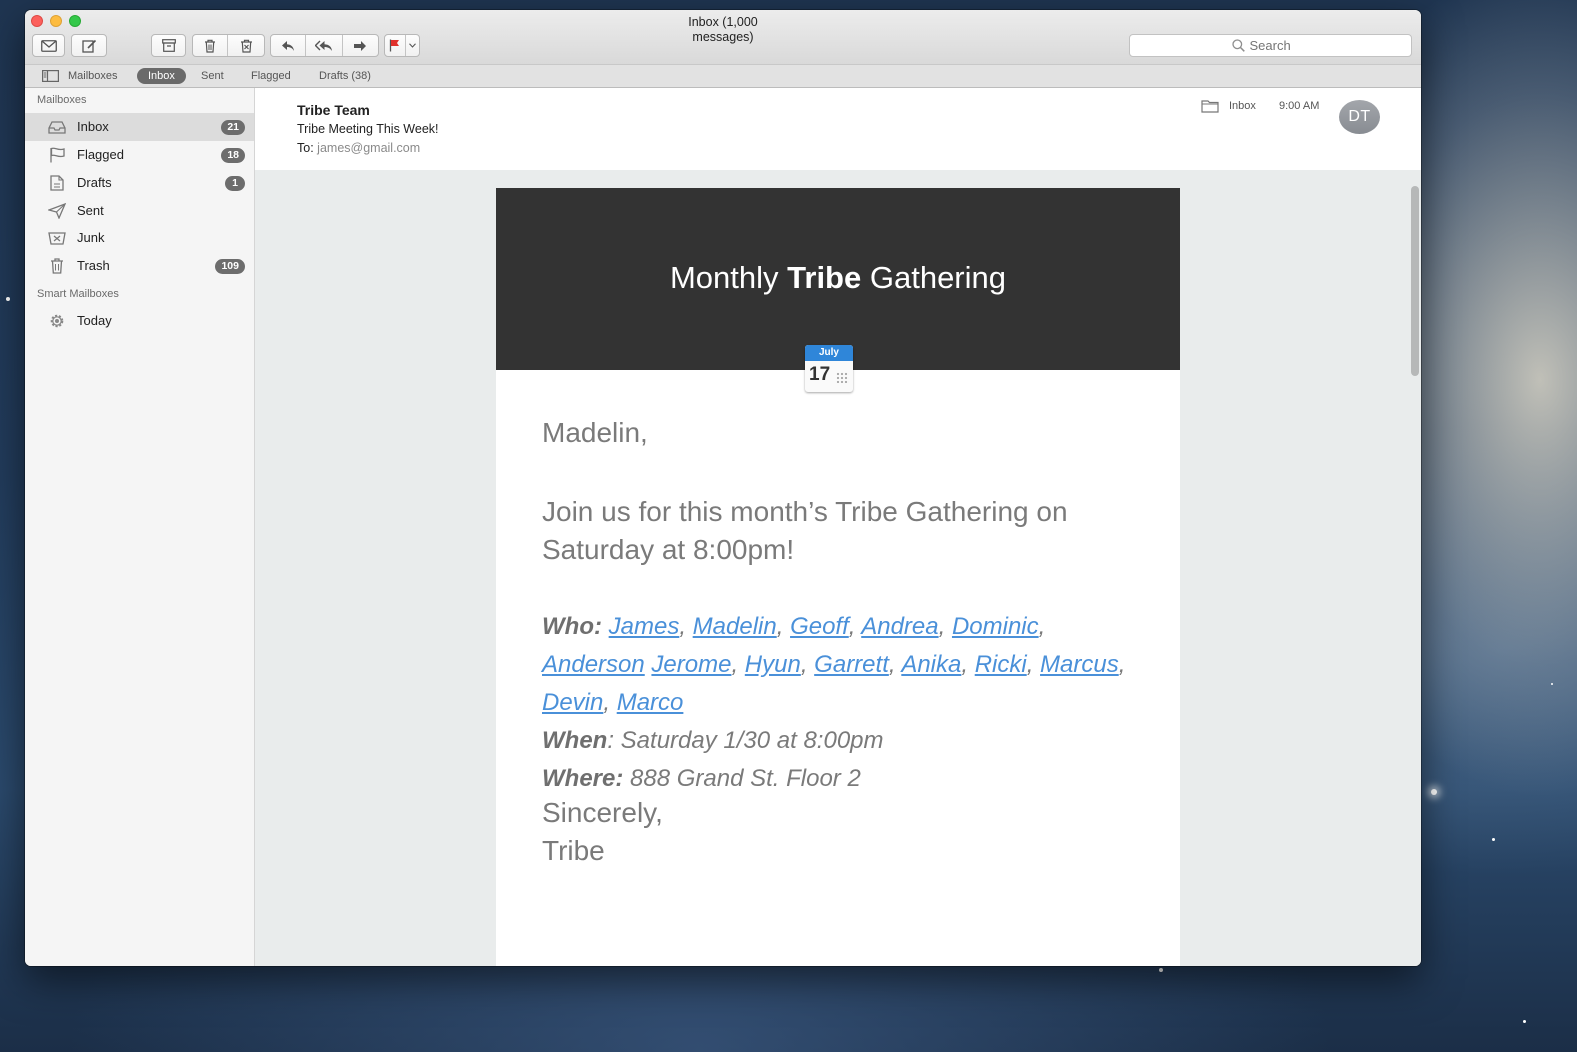  I want to click on junk-tray-icon, so click(57, 238).